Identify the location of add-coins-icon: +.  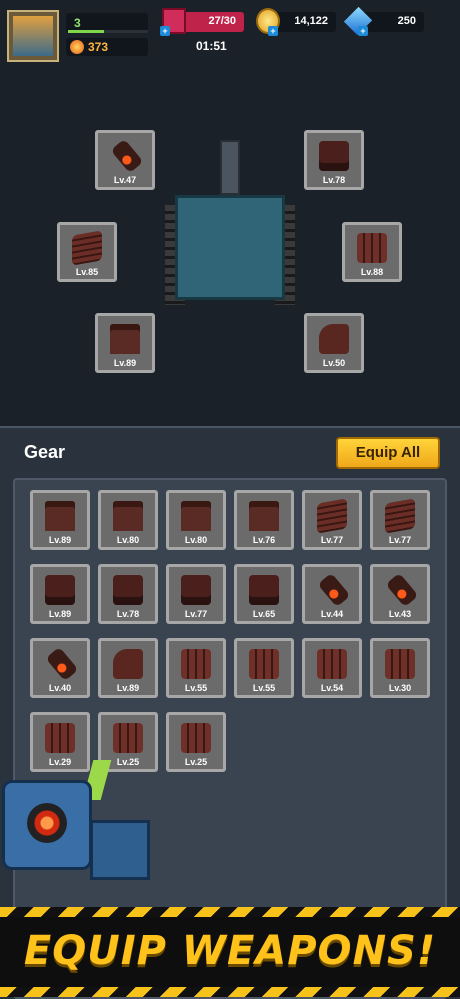
(273, 31).